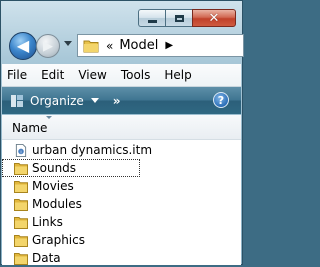 The width and height of the screenshot is (320, 267). Describe the element at coordinates (57, 204) in the screenshot. I see `list-item-label: Modules` at that location.